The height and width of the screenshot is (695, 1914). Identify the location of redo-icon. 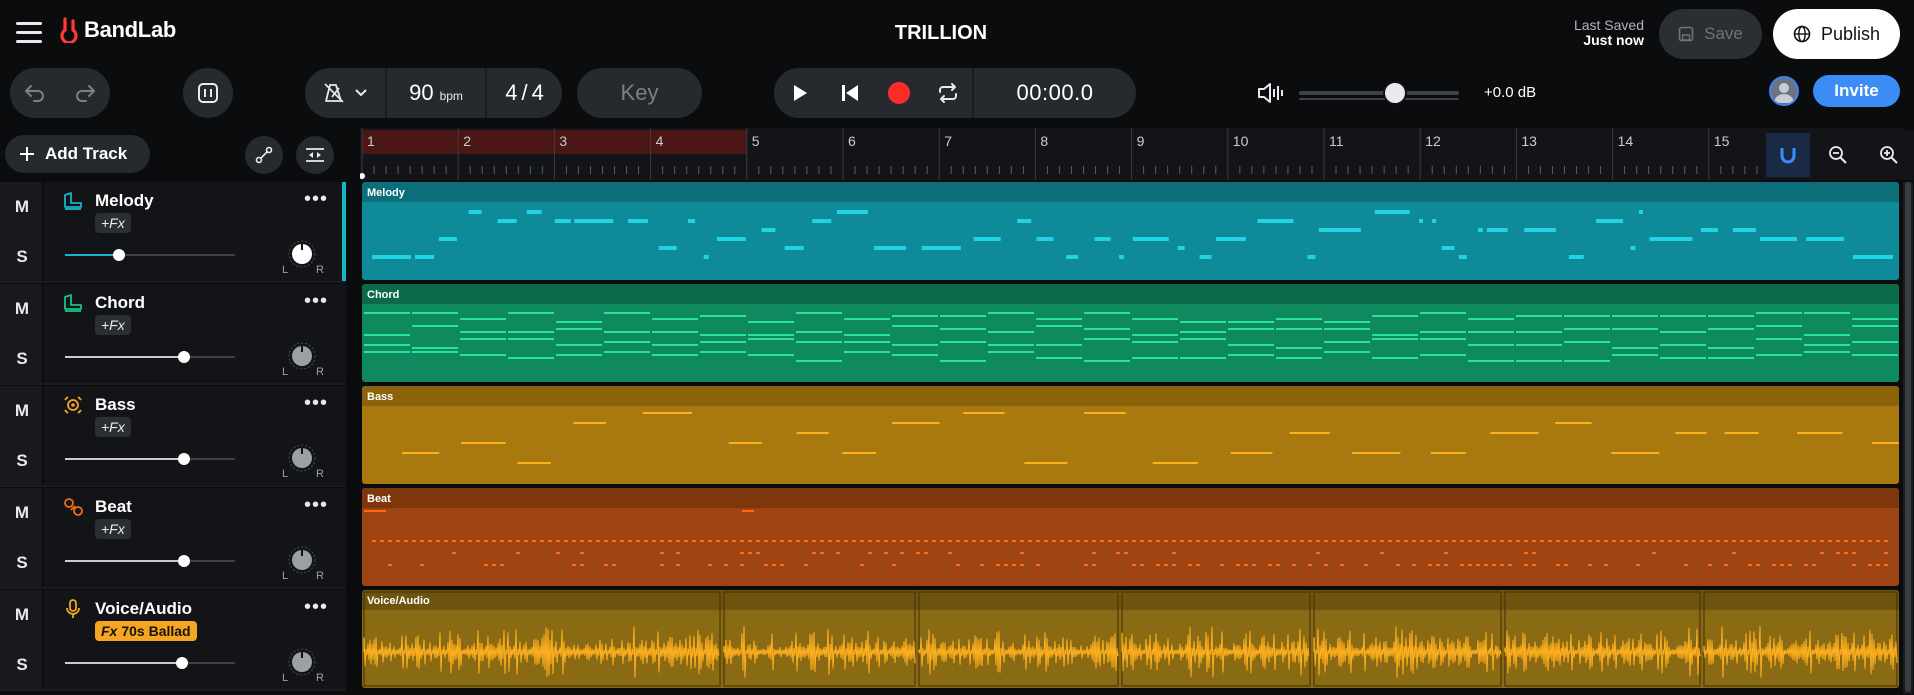
(85, 93).